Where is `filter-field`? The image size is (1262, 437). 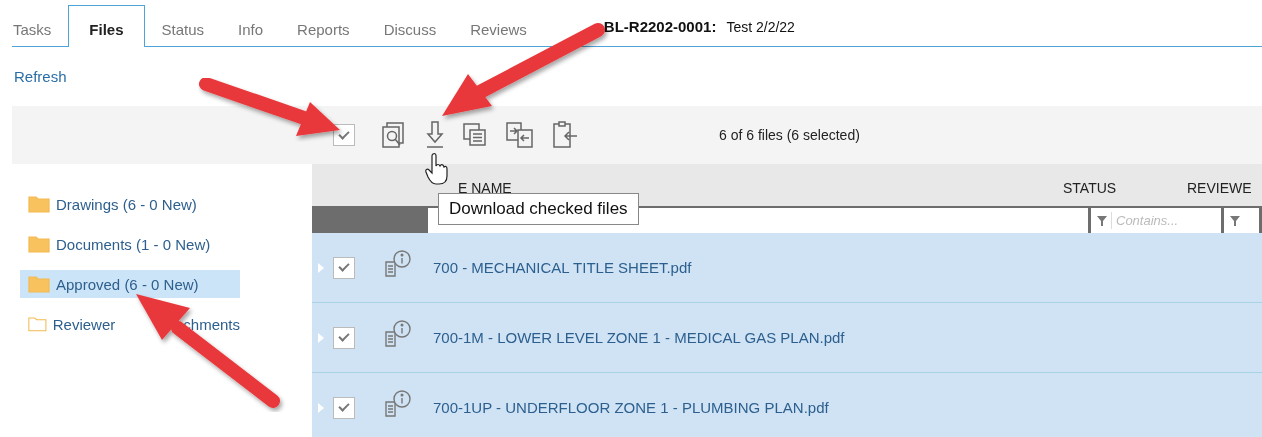
filter-field is located at coordinates (1243, 220).